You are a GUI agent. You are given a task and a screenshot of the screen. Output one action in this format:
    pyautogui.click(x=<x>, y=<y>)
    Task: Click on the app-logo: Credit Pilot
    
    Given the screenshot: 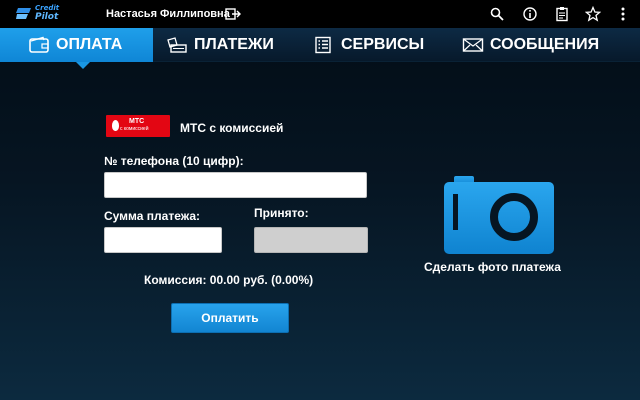 What is the action you would take?
    pyautogui.click(x=40, y=14)
    